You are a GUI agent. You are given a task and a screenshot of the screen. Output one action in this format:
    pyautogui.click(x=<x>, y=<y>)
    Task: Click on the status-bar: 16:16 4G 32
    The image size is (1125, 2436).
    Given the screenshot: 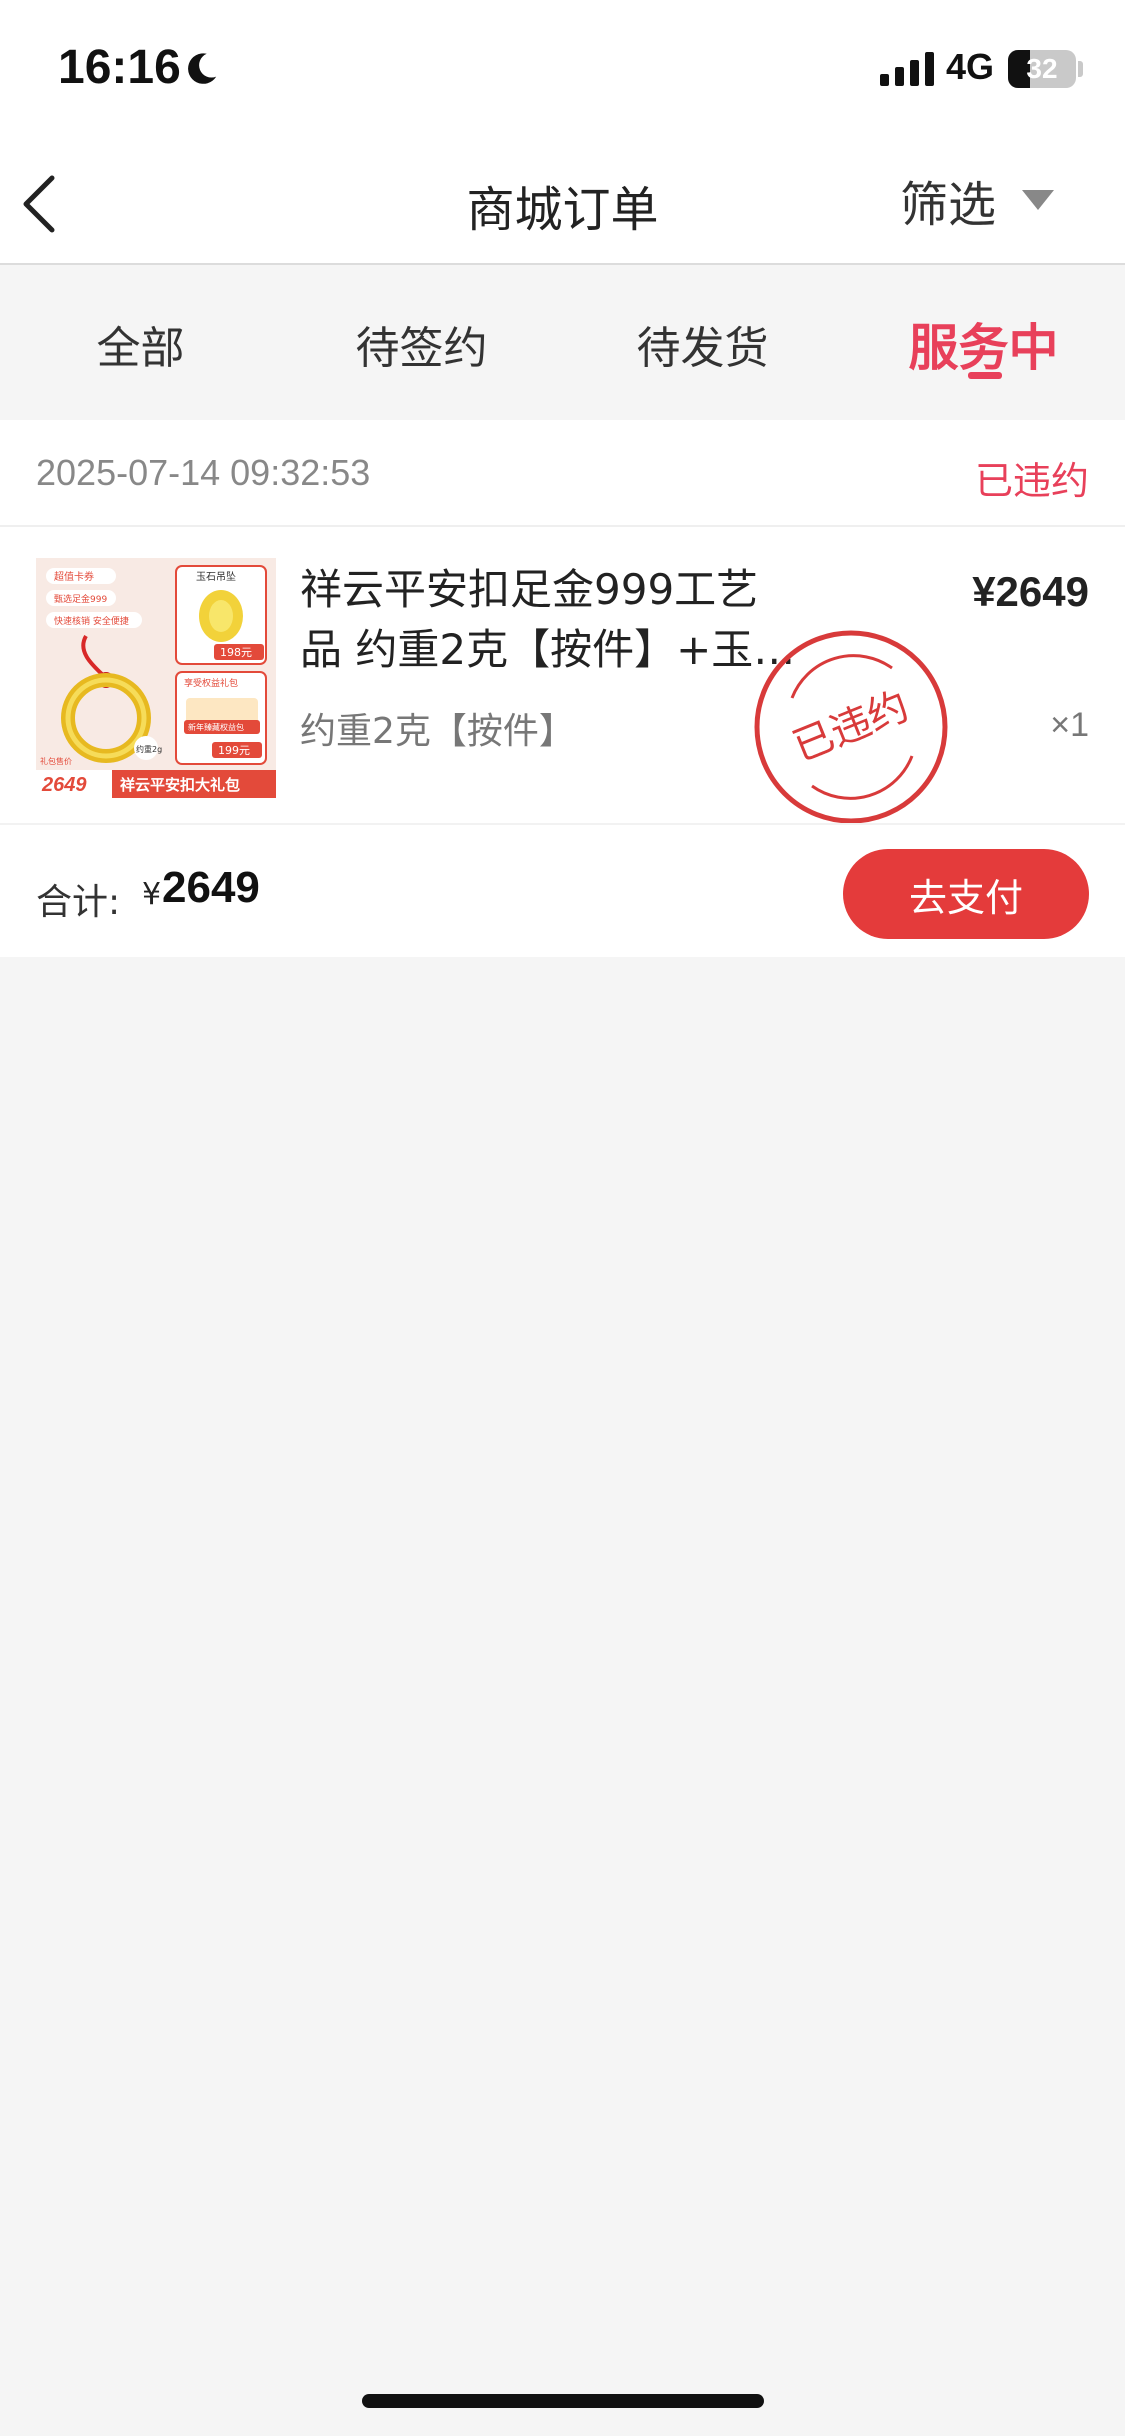 What is the action you would take?
    pyautogui.click(x=562, y=70)
    